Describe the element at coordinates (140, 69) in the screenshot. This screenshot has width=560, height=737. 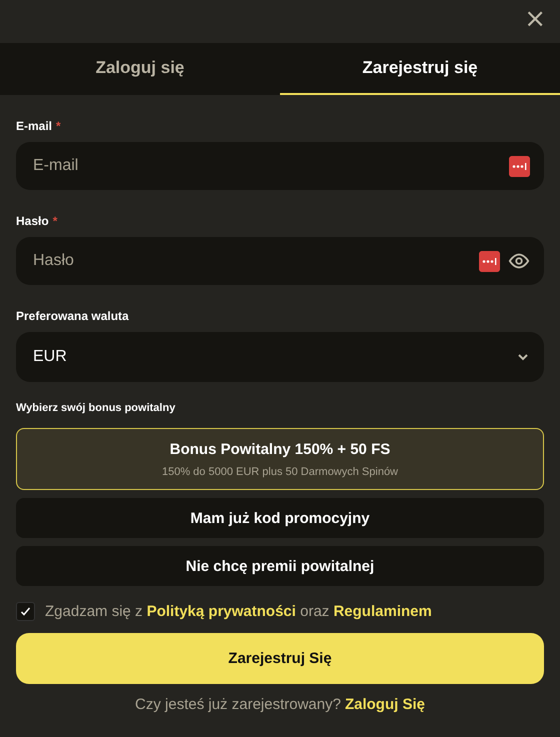
I see `tab: Zaloguj się` at that location.